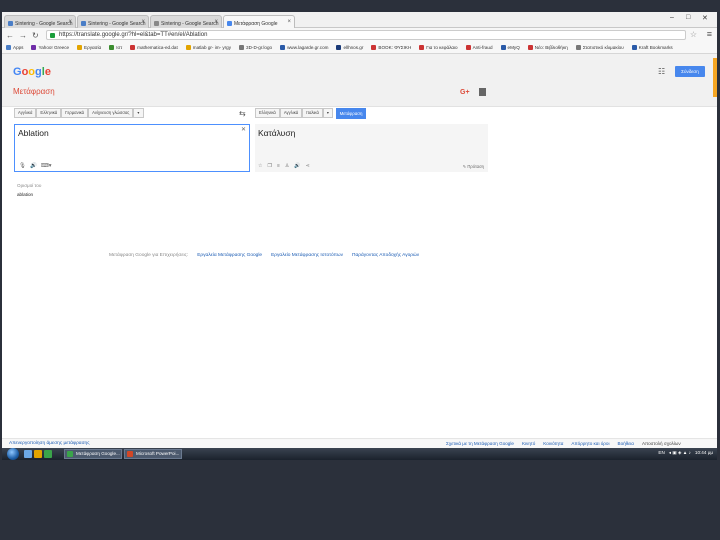 This screenshot has height=540, width=720. I want to click on bookmark-item: Στατιστικό κλιμακίου, so click(599, 47).